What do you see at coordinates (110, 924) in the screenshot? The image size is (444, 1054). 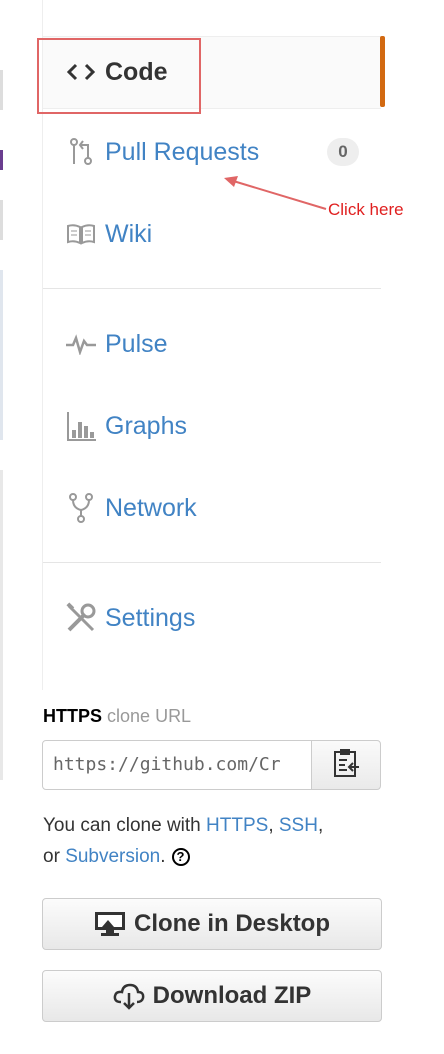 I see `desktop-icon` at bounding box center [110, 924].